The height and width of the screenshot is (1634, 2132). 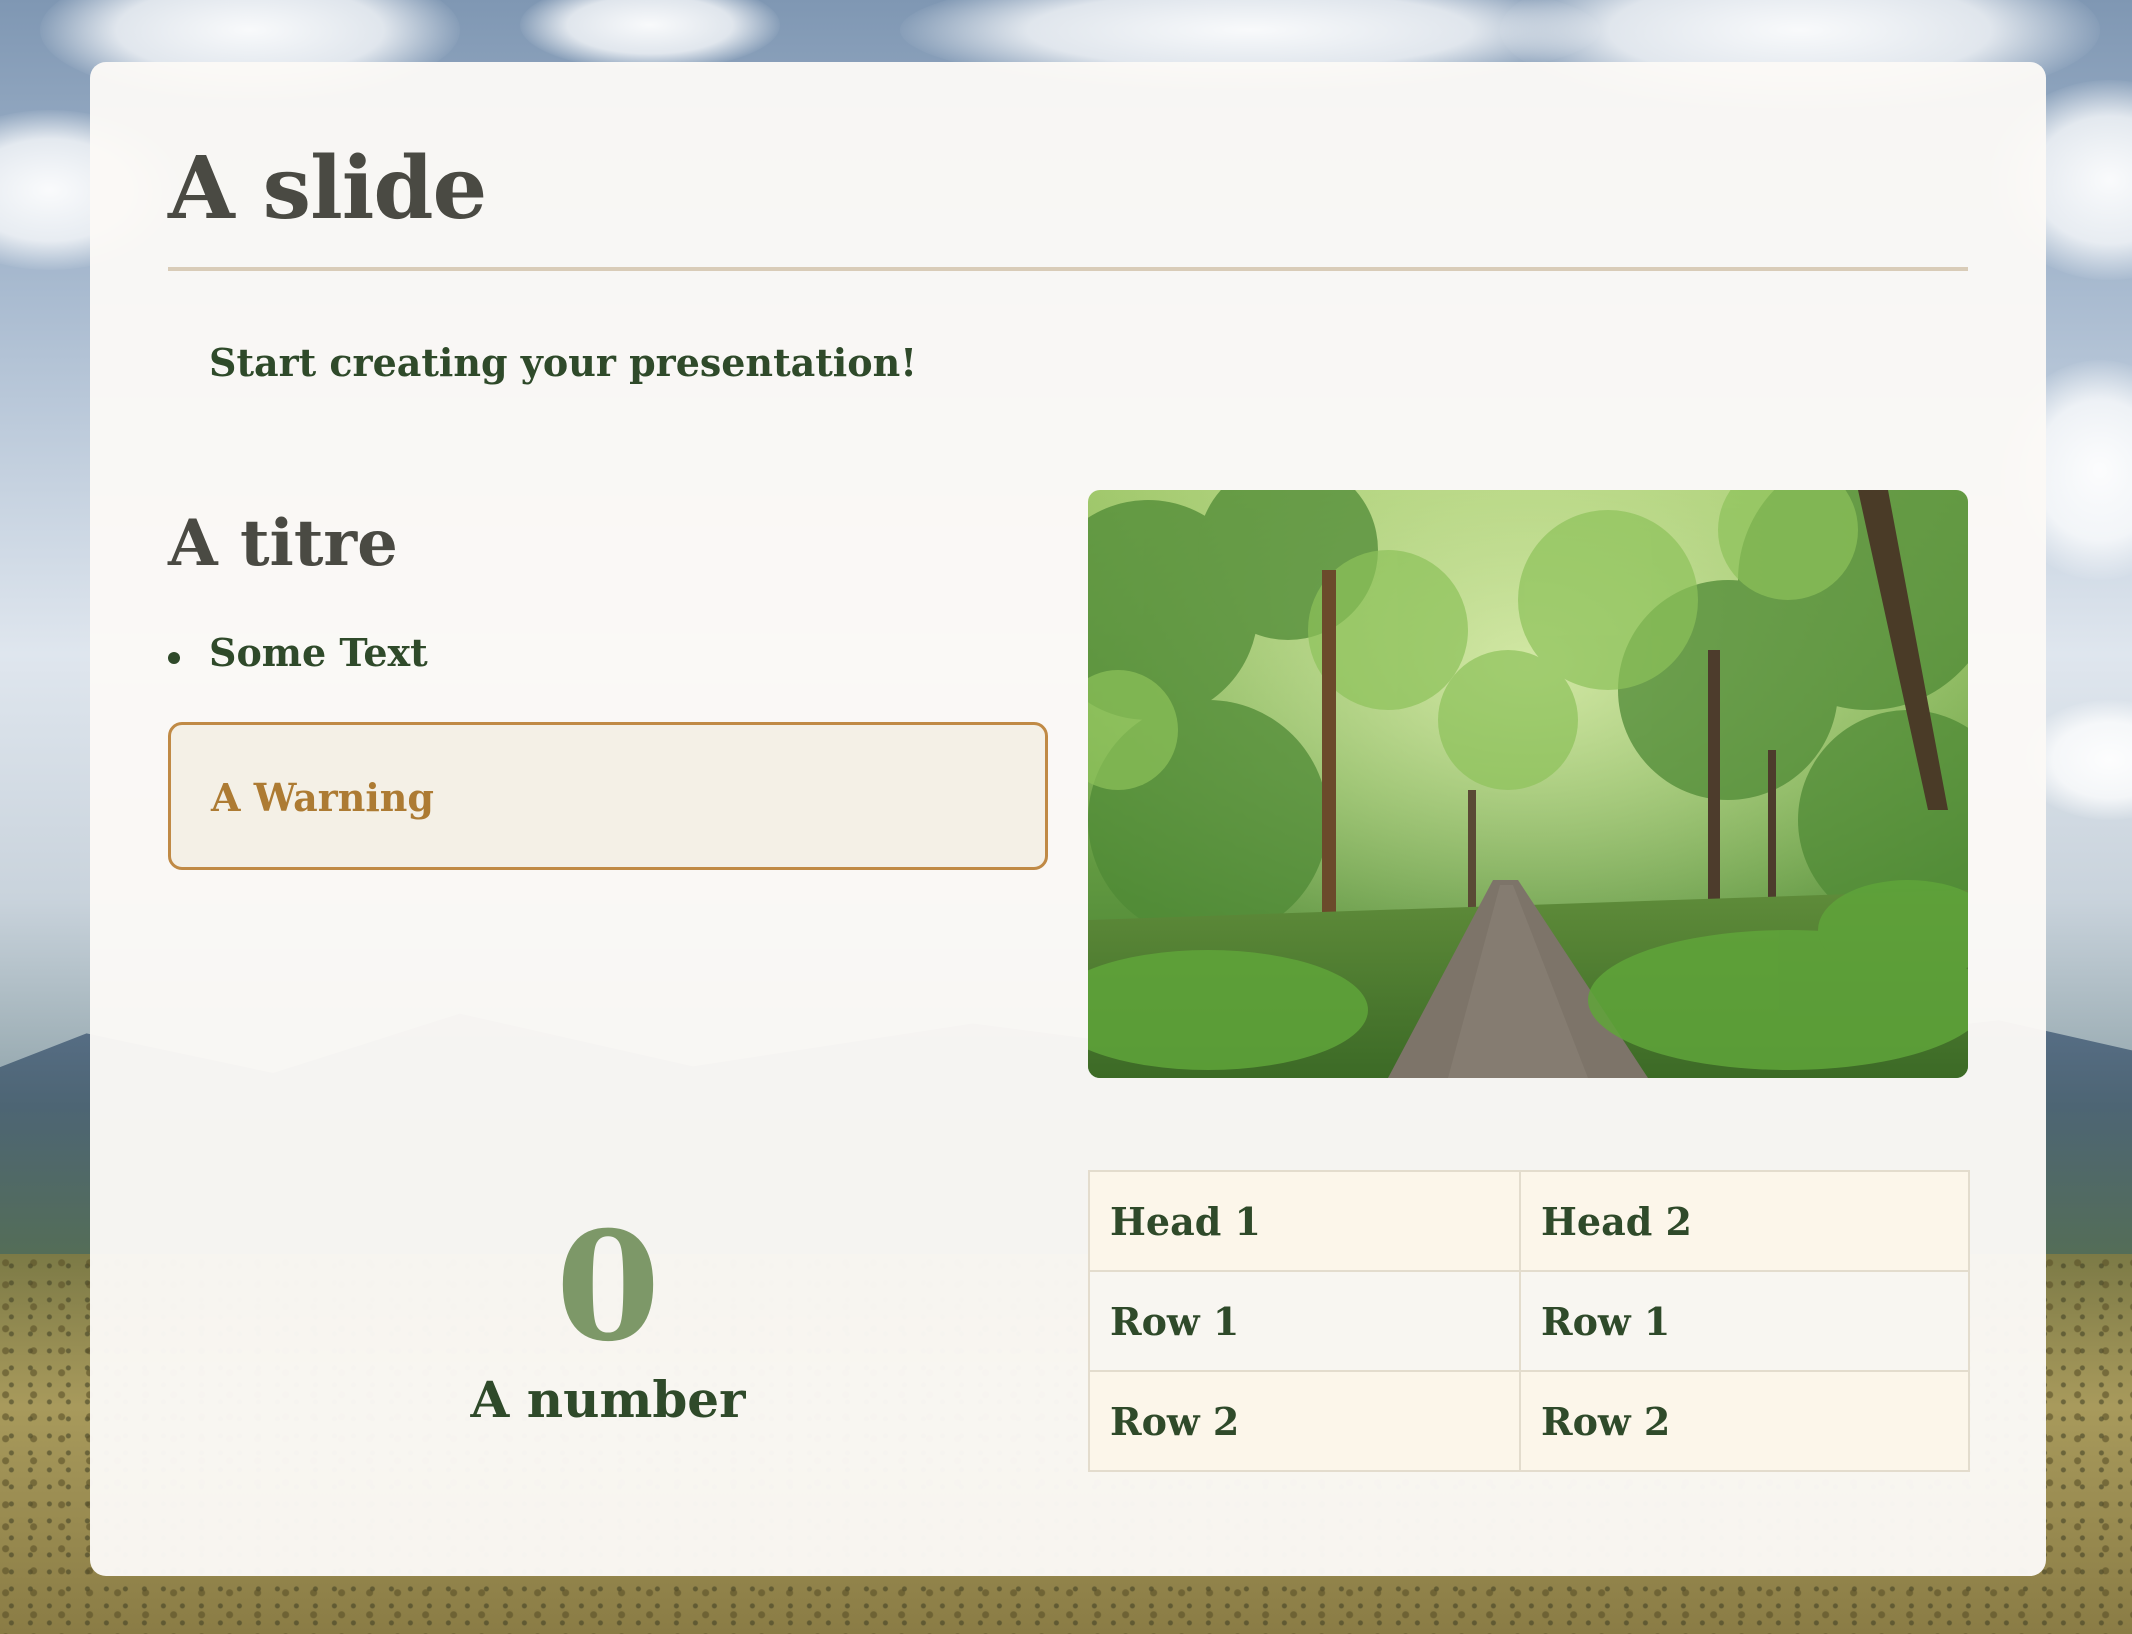 I want to click on forest-path-photo, so click(x=1528, y=784).